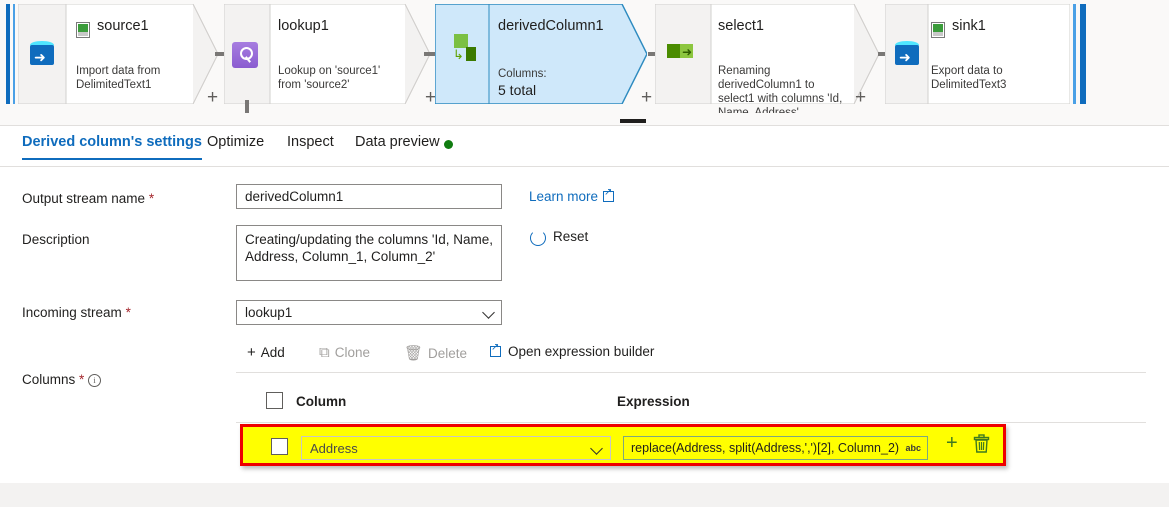 The height and width of the screenshot is (507, 1169). Describe the element at coordinates (691, 422) in the screenshot. I see `table-header-divider` at that location.